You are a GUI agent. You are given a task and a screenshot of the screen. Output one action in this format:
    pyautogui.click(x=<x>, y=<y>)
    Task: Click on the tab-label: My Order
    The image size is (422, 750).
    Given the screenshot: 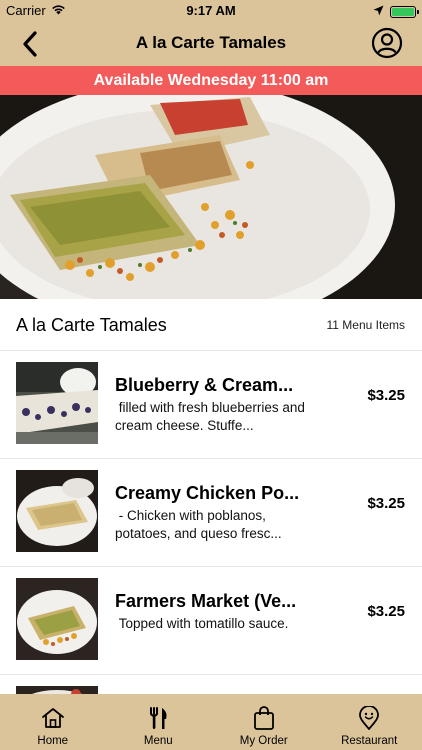 What is the action you would take?
    pyautogui.click(x=263, y=741)
    